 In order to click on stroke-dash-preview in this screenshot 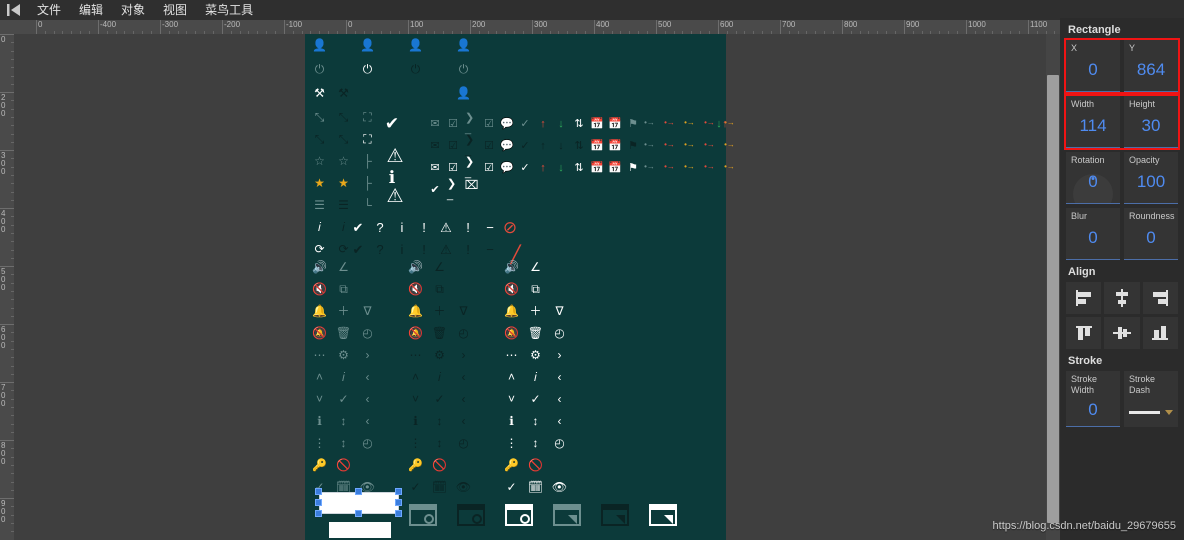, I will do `click(1151, 412)`.